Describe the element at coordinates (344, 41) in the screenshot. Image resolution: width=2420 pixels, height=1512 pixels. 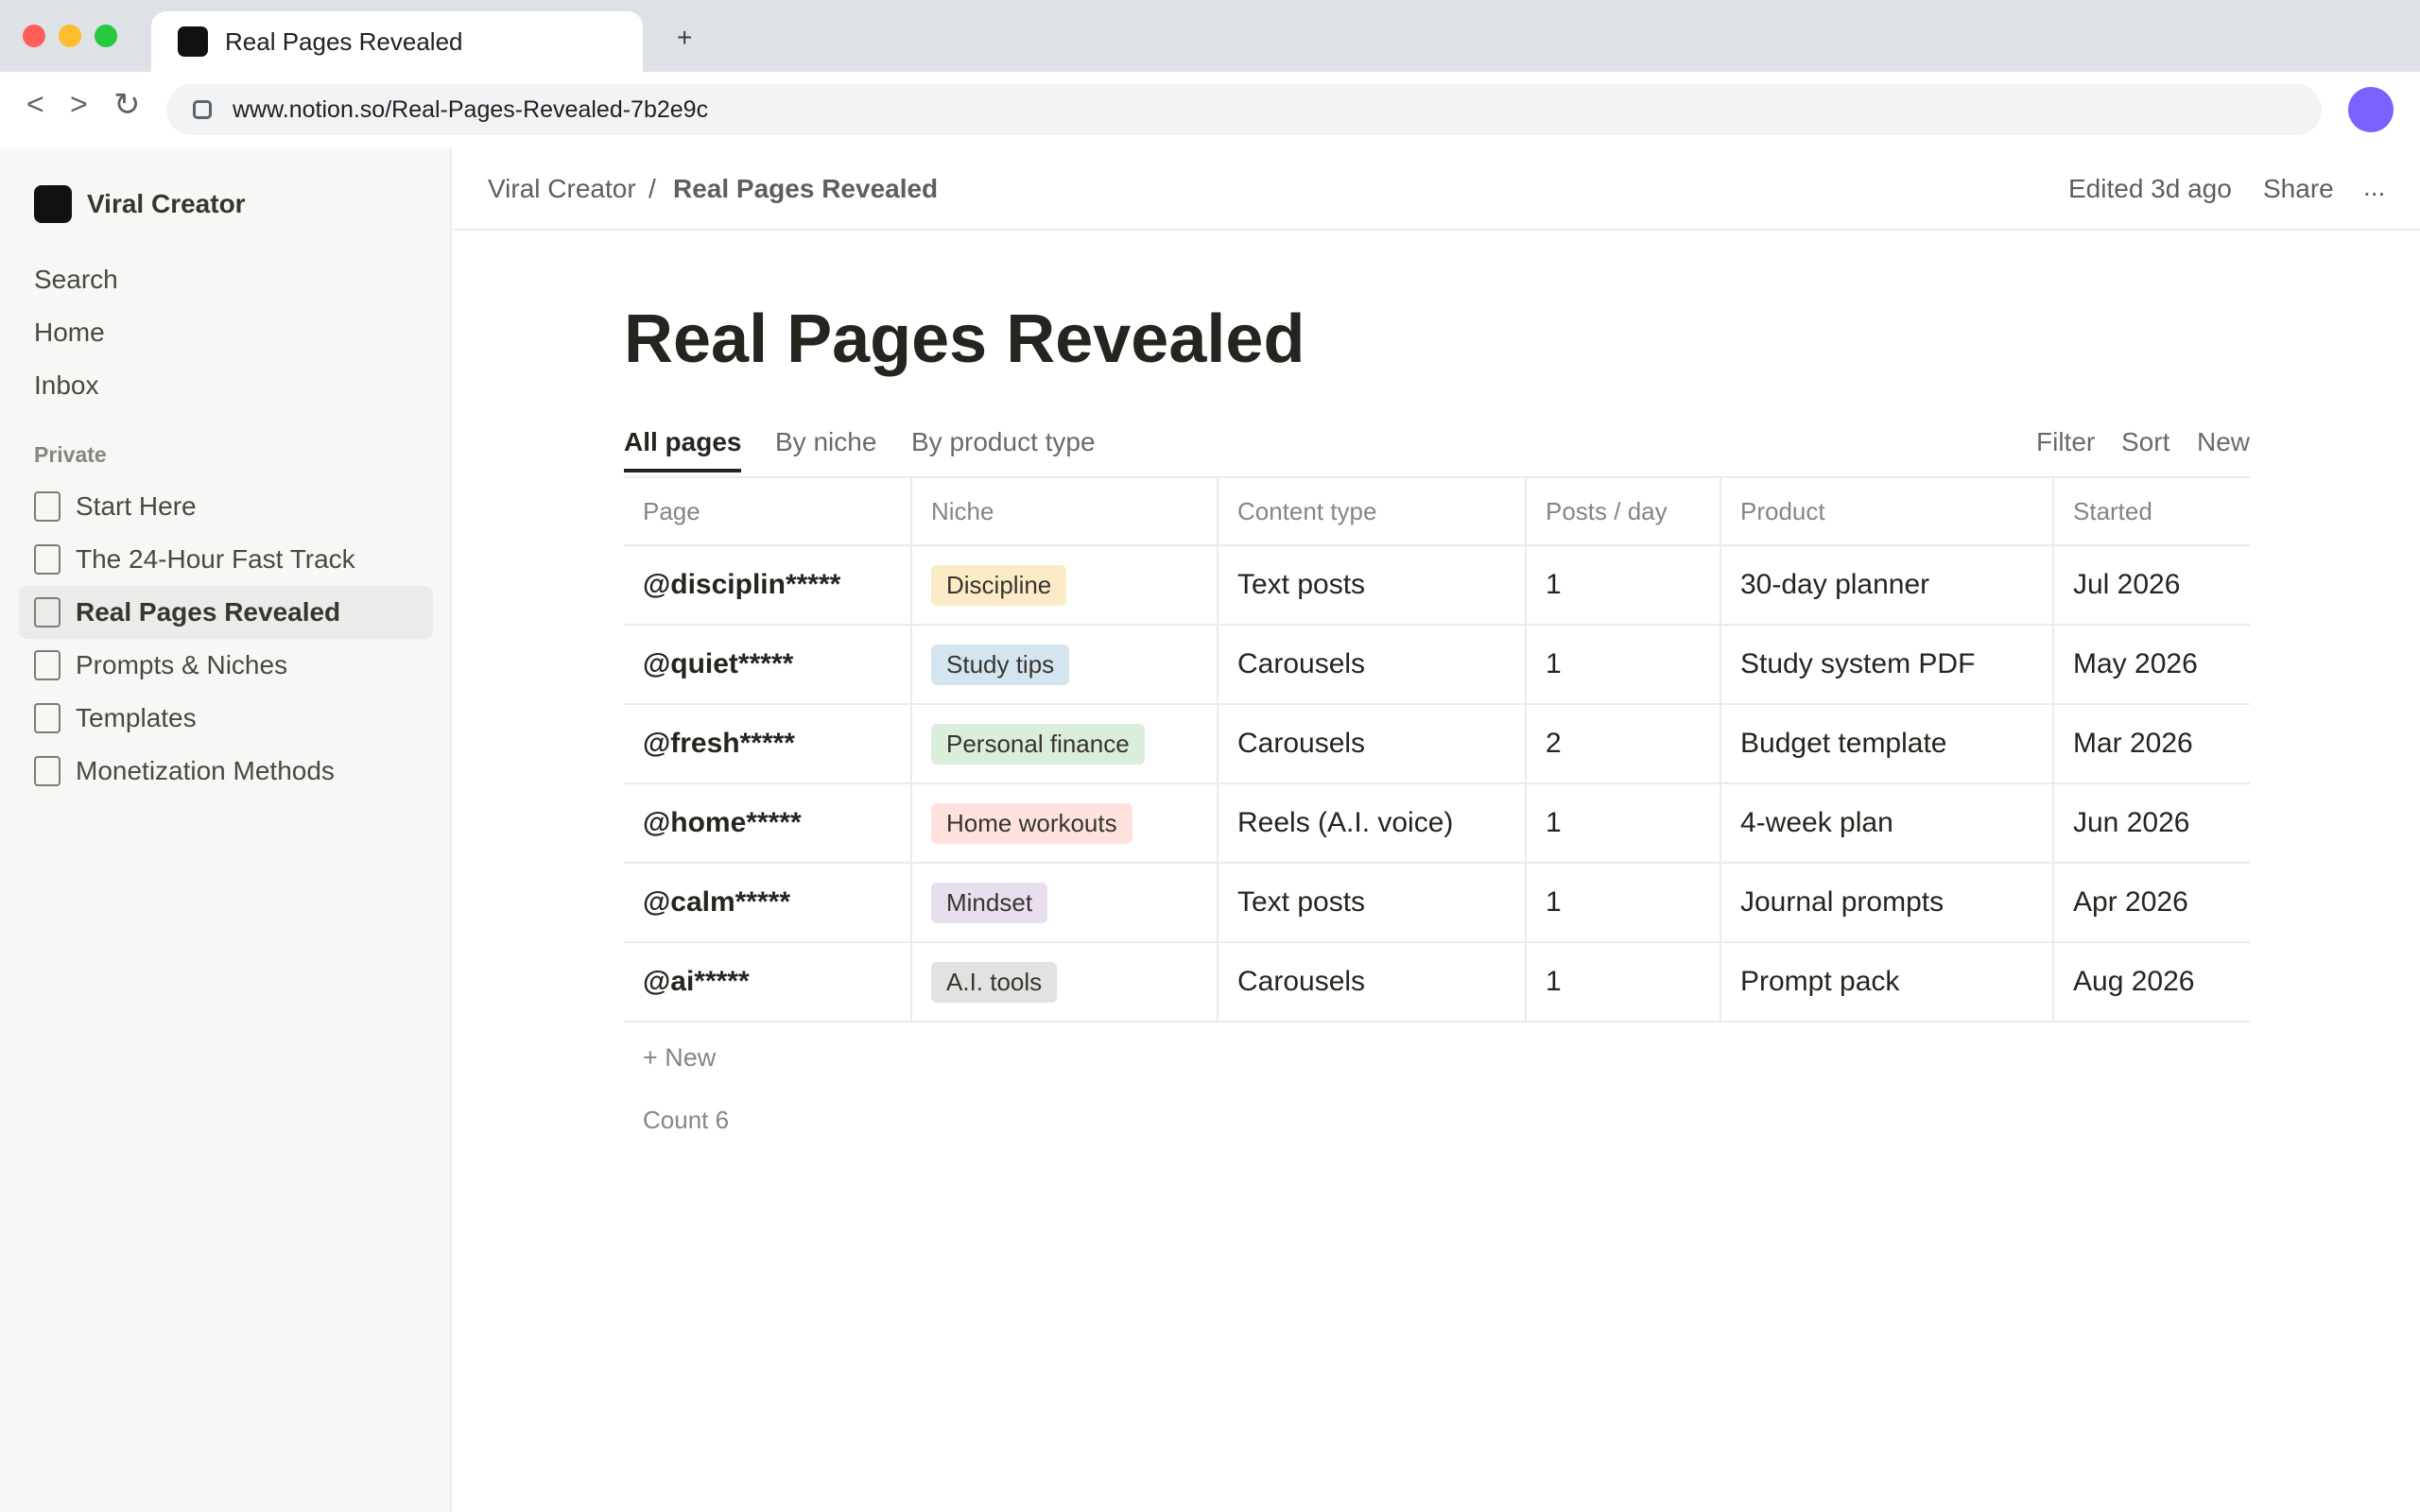
I see `tab-title: Real Pages Revealed` at that location.